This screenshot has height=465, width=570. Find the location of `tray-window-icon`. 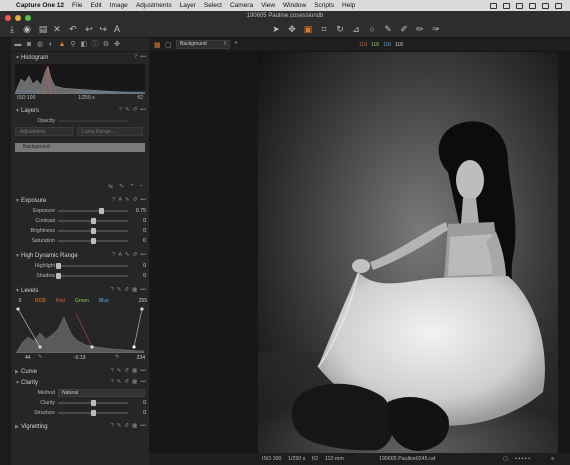

tray-window-icon is located at coordinates (506, 5).